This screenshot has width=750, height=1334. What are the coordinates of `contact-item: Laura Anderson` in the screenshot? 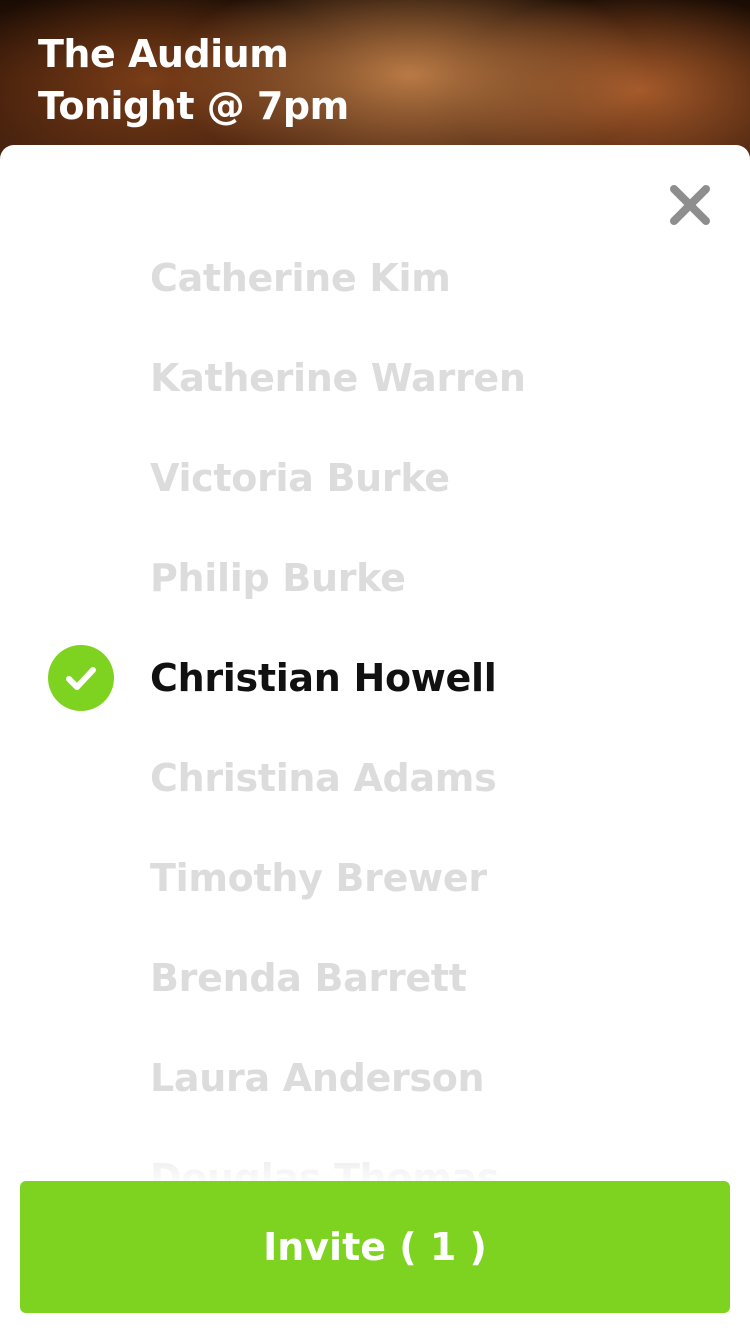 It's located at (375, 1078).